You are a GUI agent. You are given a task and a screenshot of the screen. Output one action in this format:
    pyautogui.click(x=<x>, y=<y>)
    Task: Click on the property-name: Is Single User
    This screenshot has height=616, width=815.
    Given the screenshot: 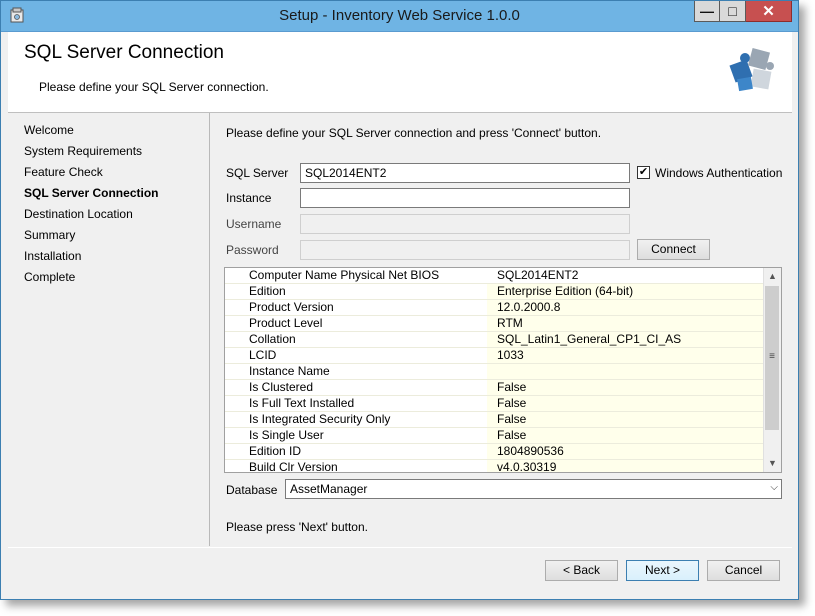 What is the action you would take?
    pyautogui.click(x=356, y=435)
    